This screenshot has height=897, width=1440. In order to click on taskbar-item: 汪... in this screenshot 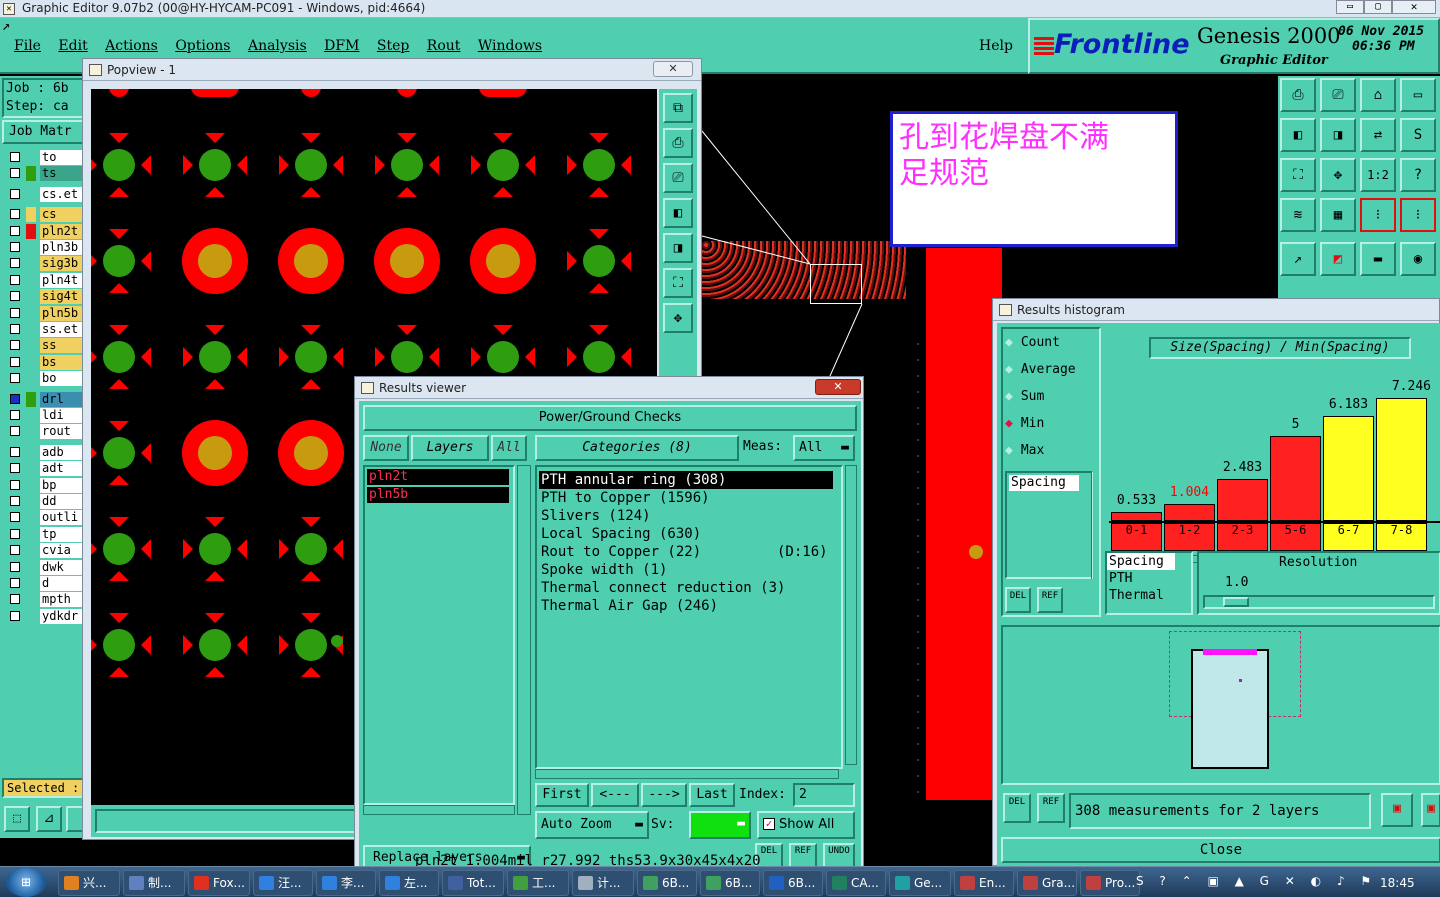, I will do `click(283, 883)`.